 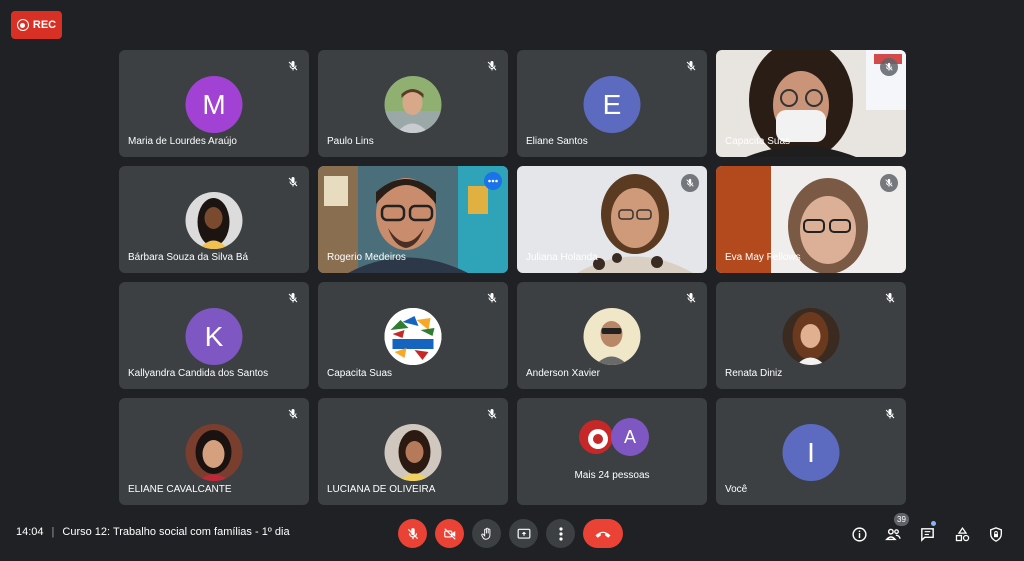 I want to click on participant-tile: Bárbara Souza da Silva Bá, so click(x=214, y=219).